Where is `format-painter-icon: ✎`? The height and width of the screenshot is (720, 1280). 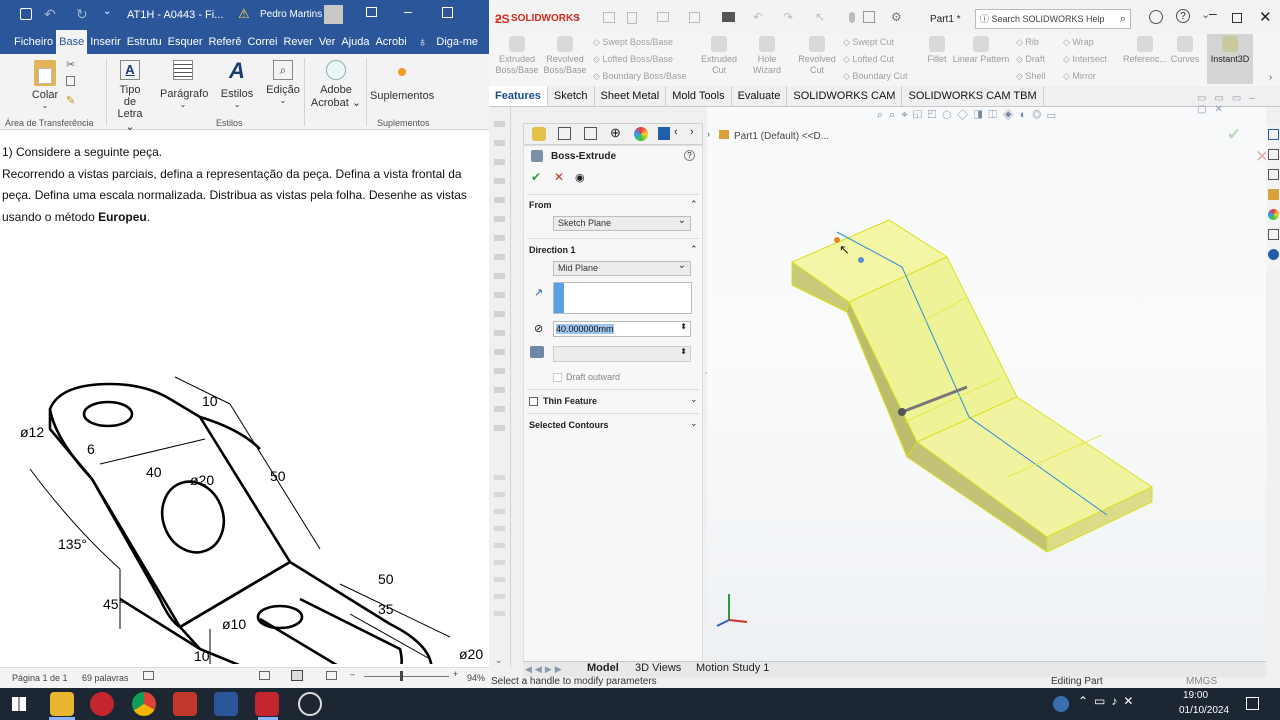
format-painter-icon: ✎ is located at coordinates (70, 100).